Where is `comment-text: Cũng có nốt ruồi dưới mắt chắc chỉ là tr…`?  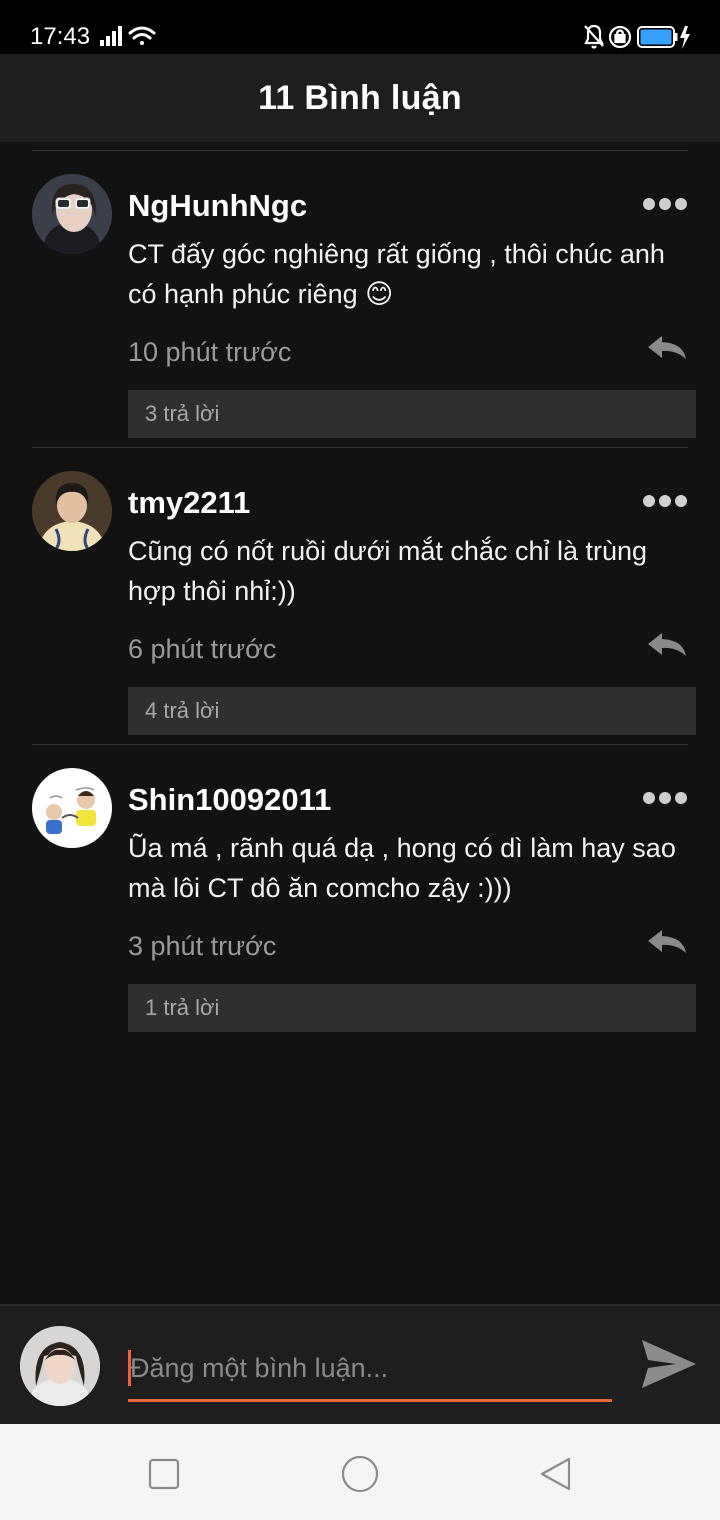
comment-text: Cũng có nốt ruồi dưới mắt chắc chỉ là tr… is located at coordinates (388, 571).